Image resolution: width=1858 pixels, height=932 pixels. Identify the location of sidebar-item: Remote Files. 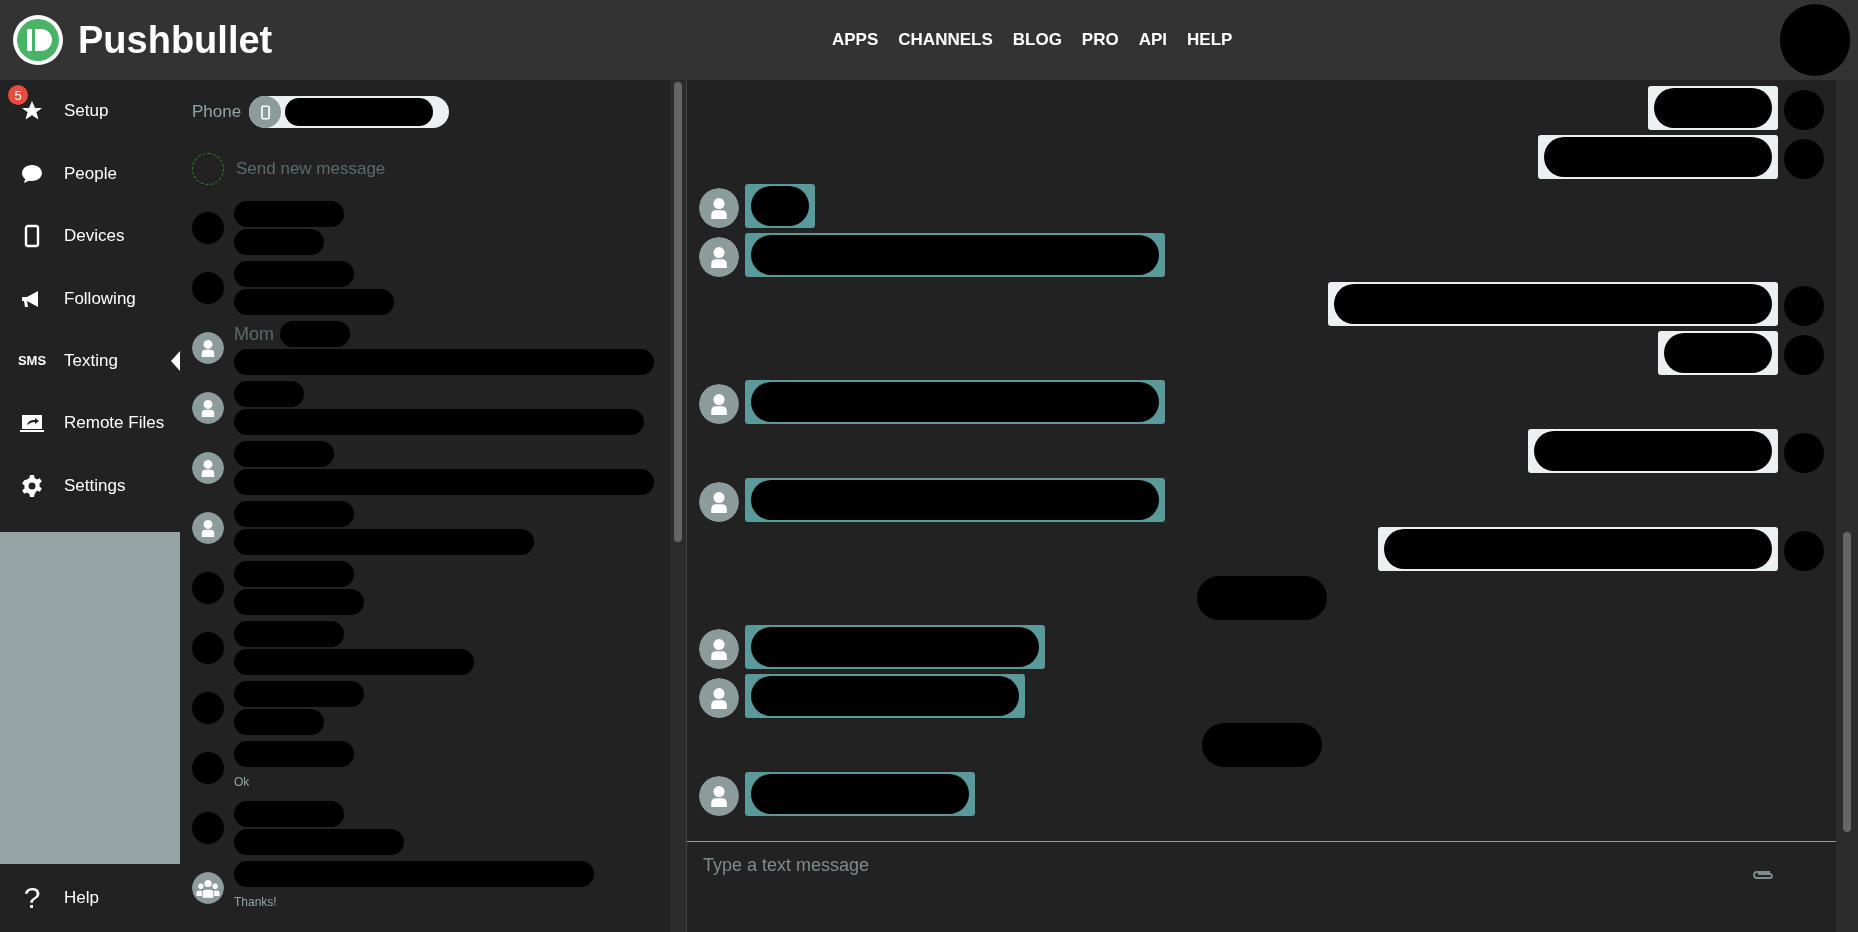
(90, 423).